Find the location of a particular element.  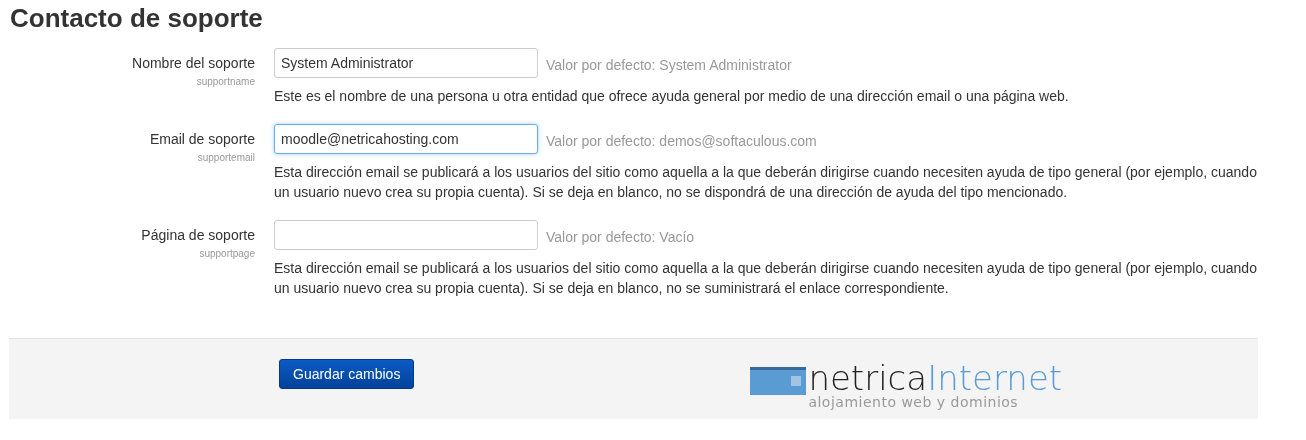

setting-description: Esta dirección email se publicará a los usuarios del sitio como aquella a la que deberán dirigirse cuando necesiten ayuda de tipo general (por ejemplo, cuando un usuario nuevo crea su propia cuenta). Si se deja en blanco, no se suministrará el enlace correspondiente. is located at coordinates (766, 278).